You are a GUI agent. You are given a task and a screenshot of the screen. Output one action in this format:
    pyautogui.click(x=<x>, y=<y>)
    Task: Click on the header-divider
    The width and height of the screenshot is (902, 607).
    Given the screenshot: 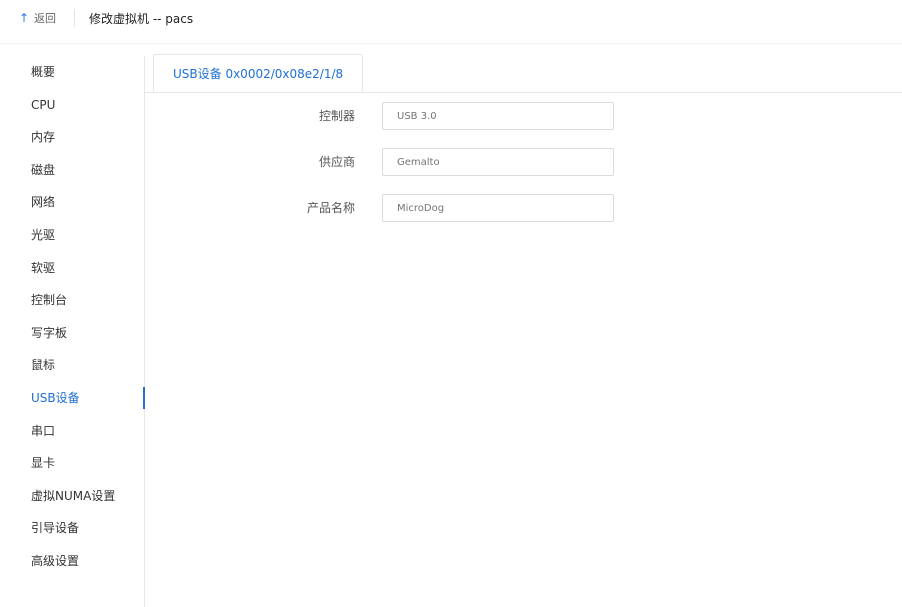 What is the action you would take?
    pyautogui.click(x=74, y=18)
    